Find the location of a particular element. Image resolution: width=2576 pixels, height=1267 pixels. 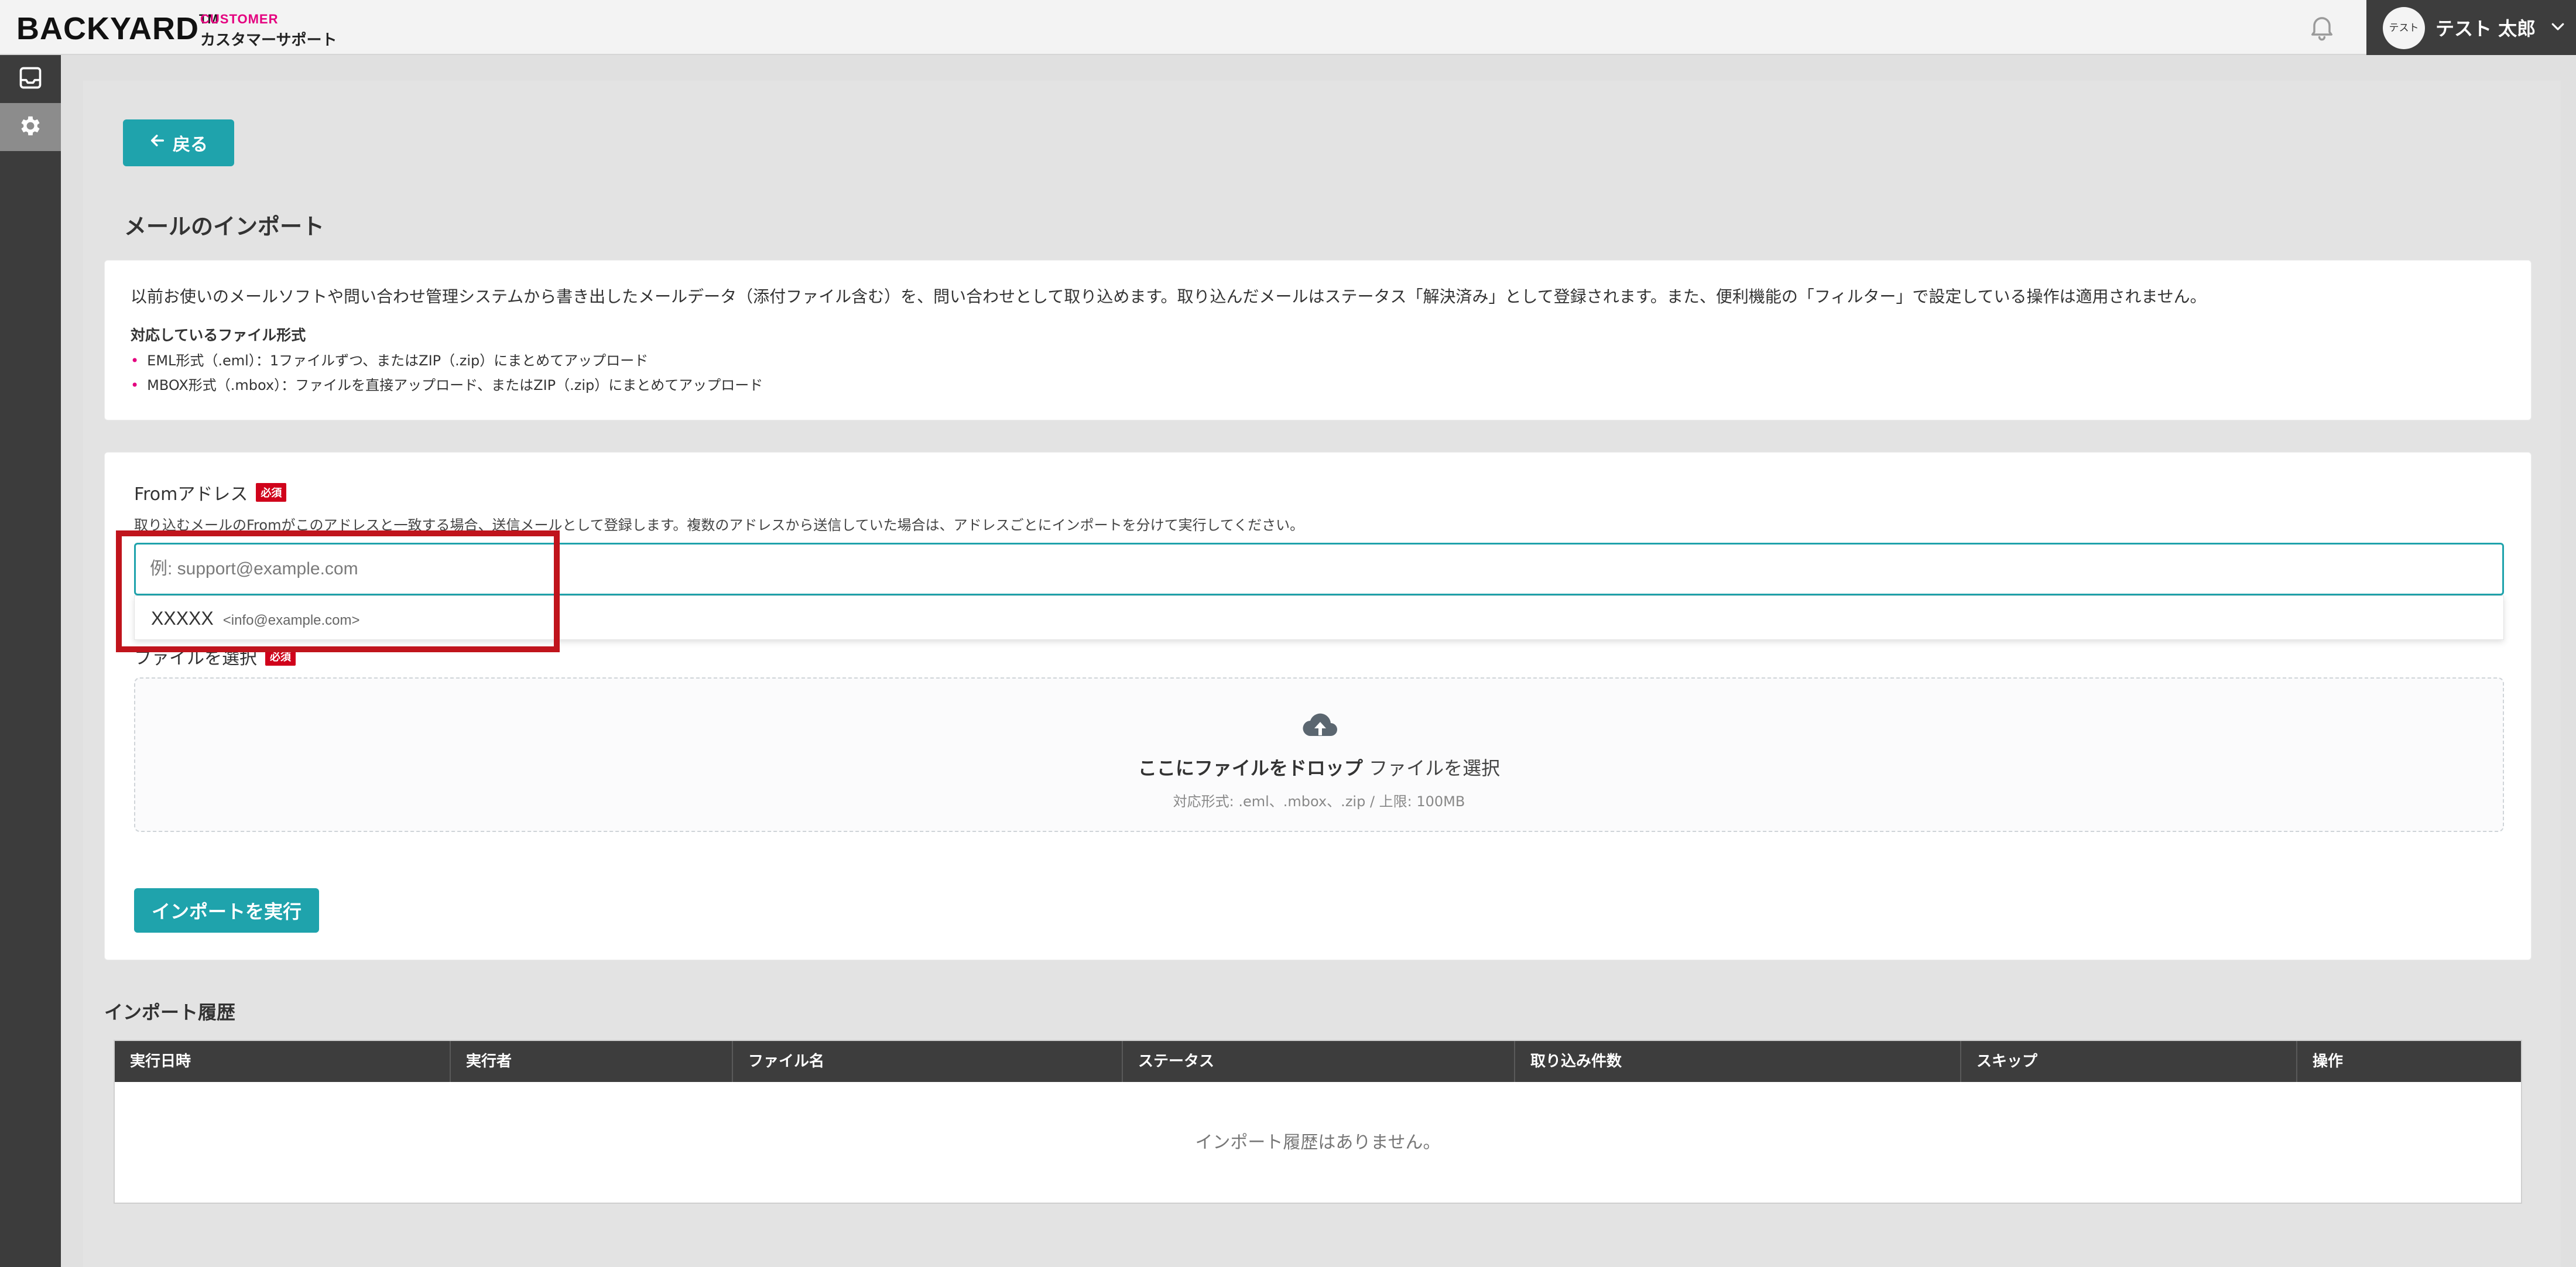

brand-sub-top: CUSTOMER is located at coordinates (239, 19).